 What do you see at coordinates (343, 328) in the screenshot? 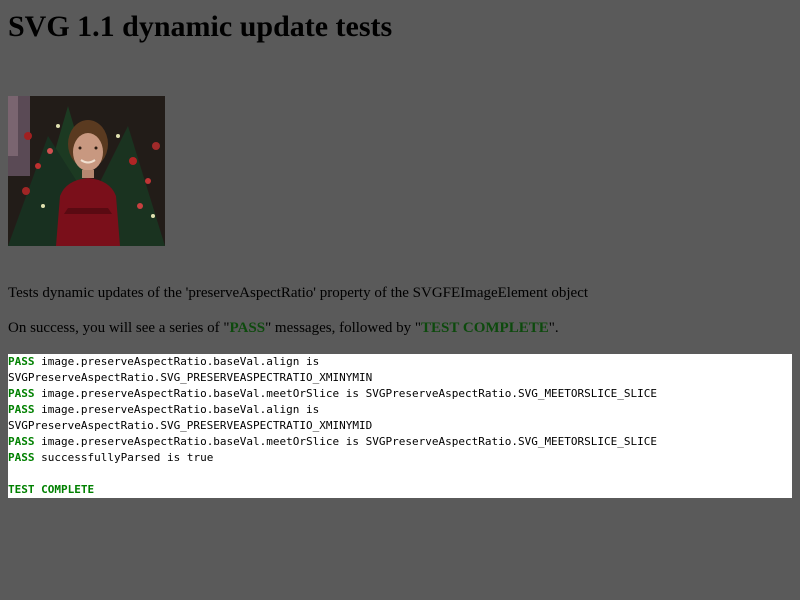
I see `success-middle: " messages, followed by "` at bounding box center [343, 328].